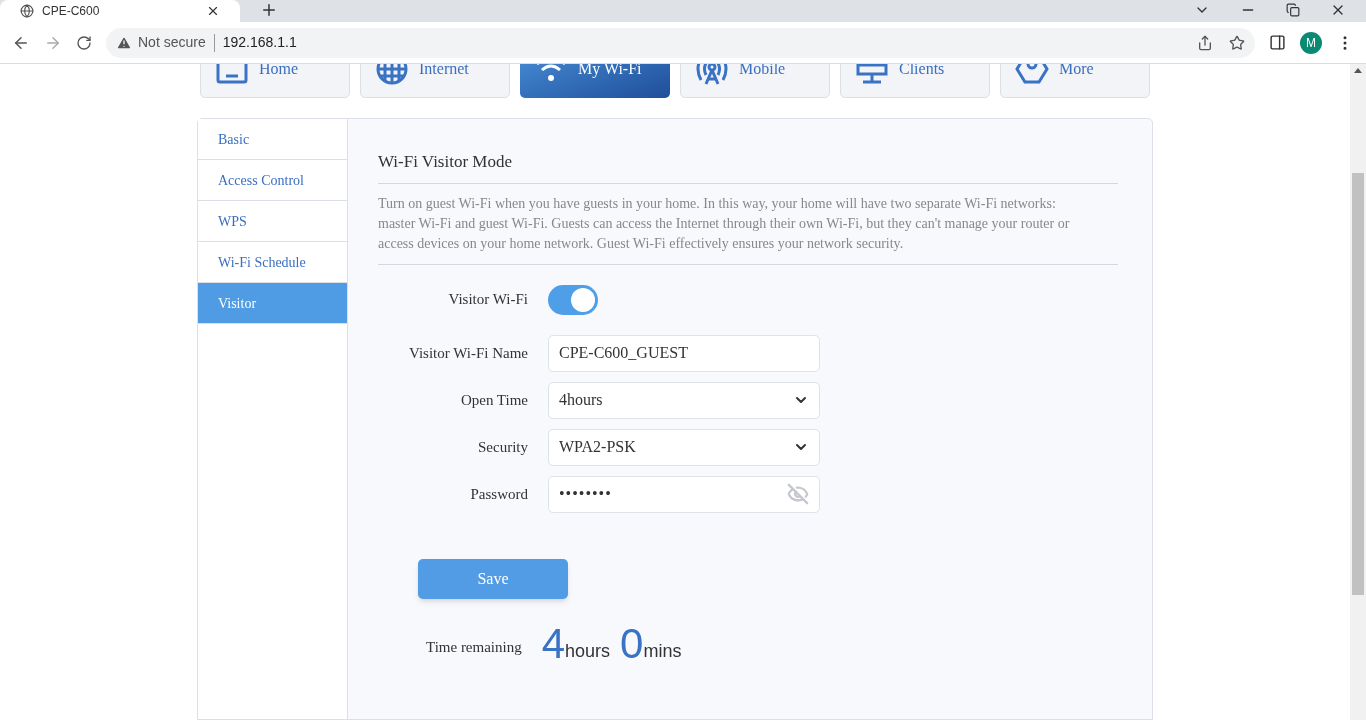  What do you see at coordinates (269, 10) in the screenshot?
I see `new-tab-icon` at bounding box center [269, 10].